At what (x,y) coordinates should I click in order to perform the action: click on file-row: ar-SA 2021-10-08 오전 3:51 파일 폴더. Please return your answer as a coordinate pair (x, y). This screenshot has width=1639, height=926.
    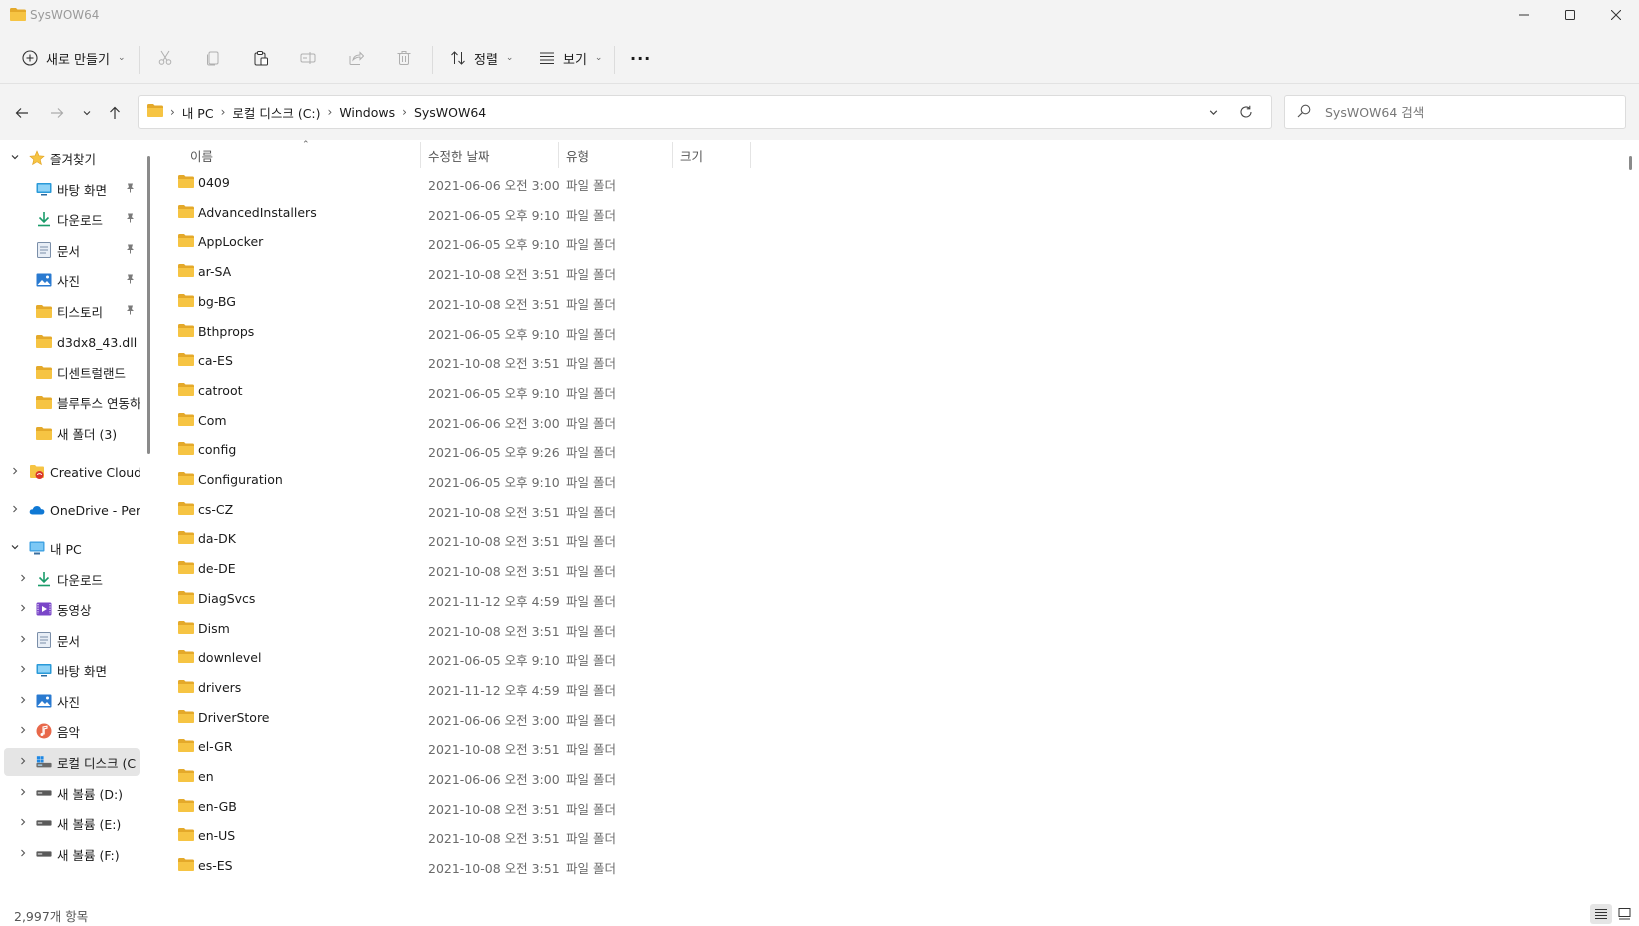
    Looking at the image, I should click on (890, 272).